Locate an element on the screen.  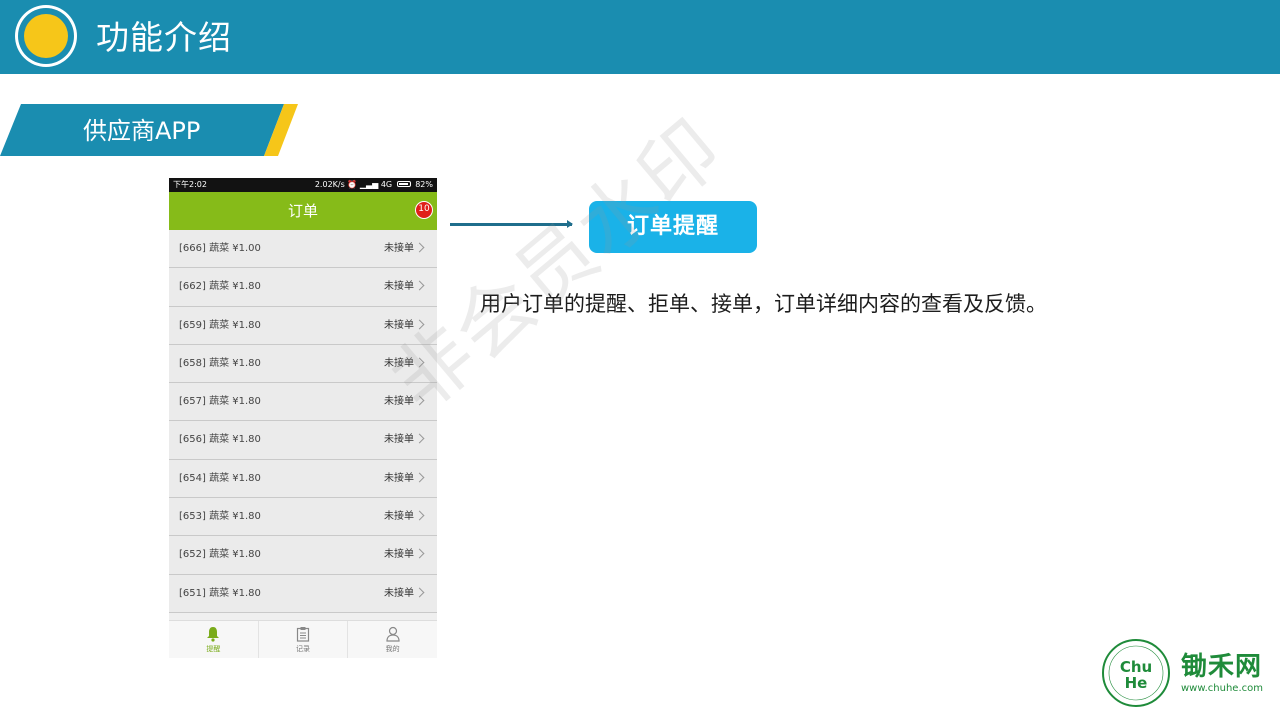
order-text: [657] 蔬菜 ¥1.80 is located at coordinates (220, 402).